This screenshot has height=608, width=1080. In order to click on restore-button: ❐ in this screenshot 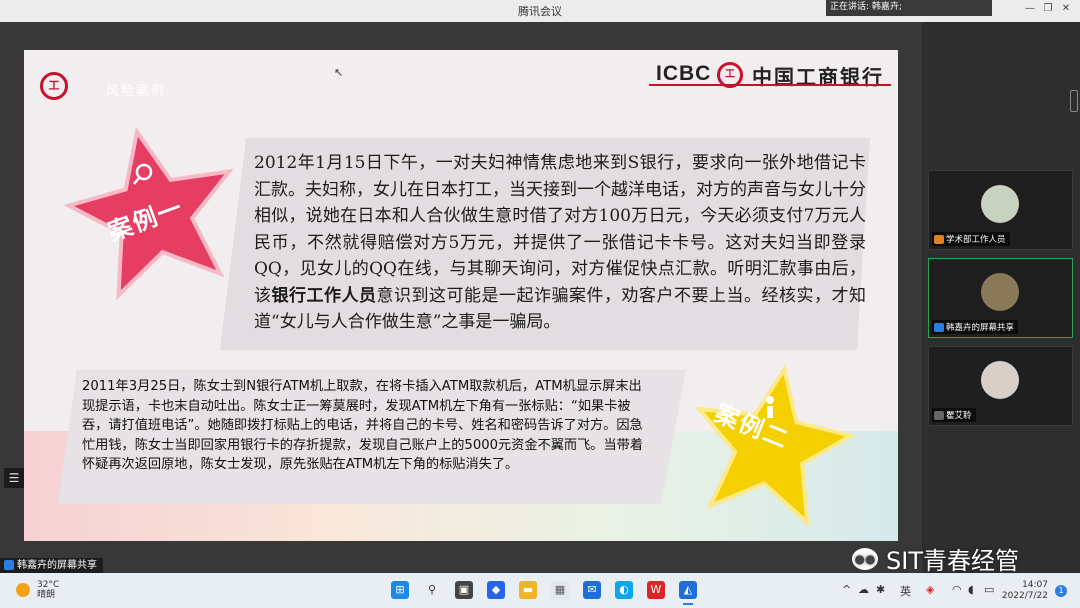, I will do `click(1048, 8)`.